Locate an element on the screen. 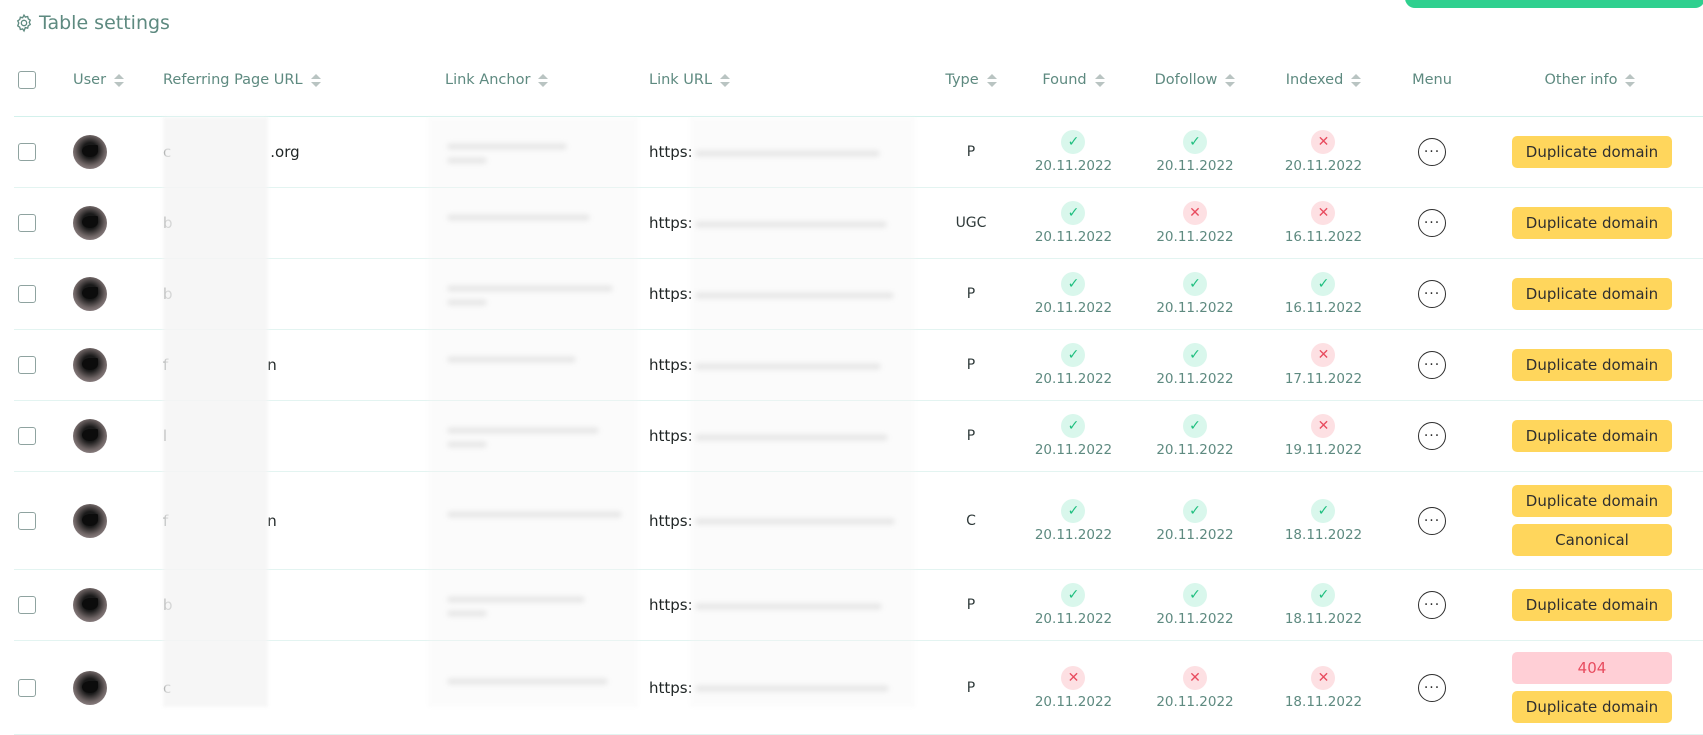  referring-url-suffix: .org is located at coordinates (284, 152).